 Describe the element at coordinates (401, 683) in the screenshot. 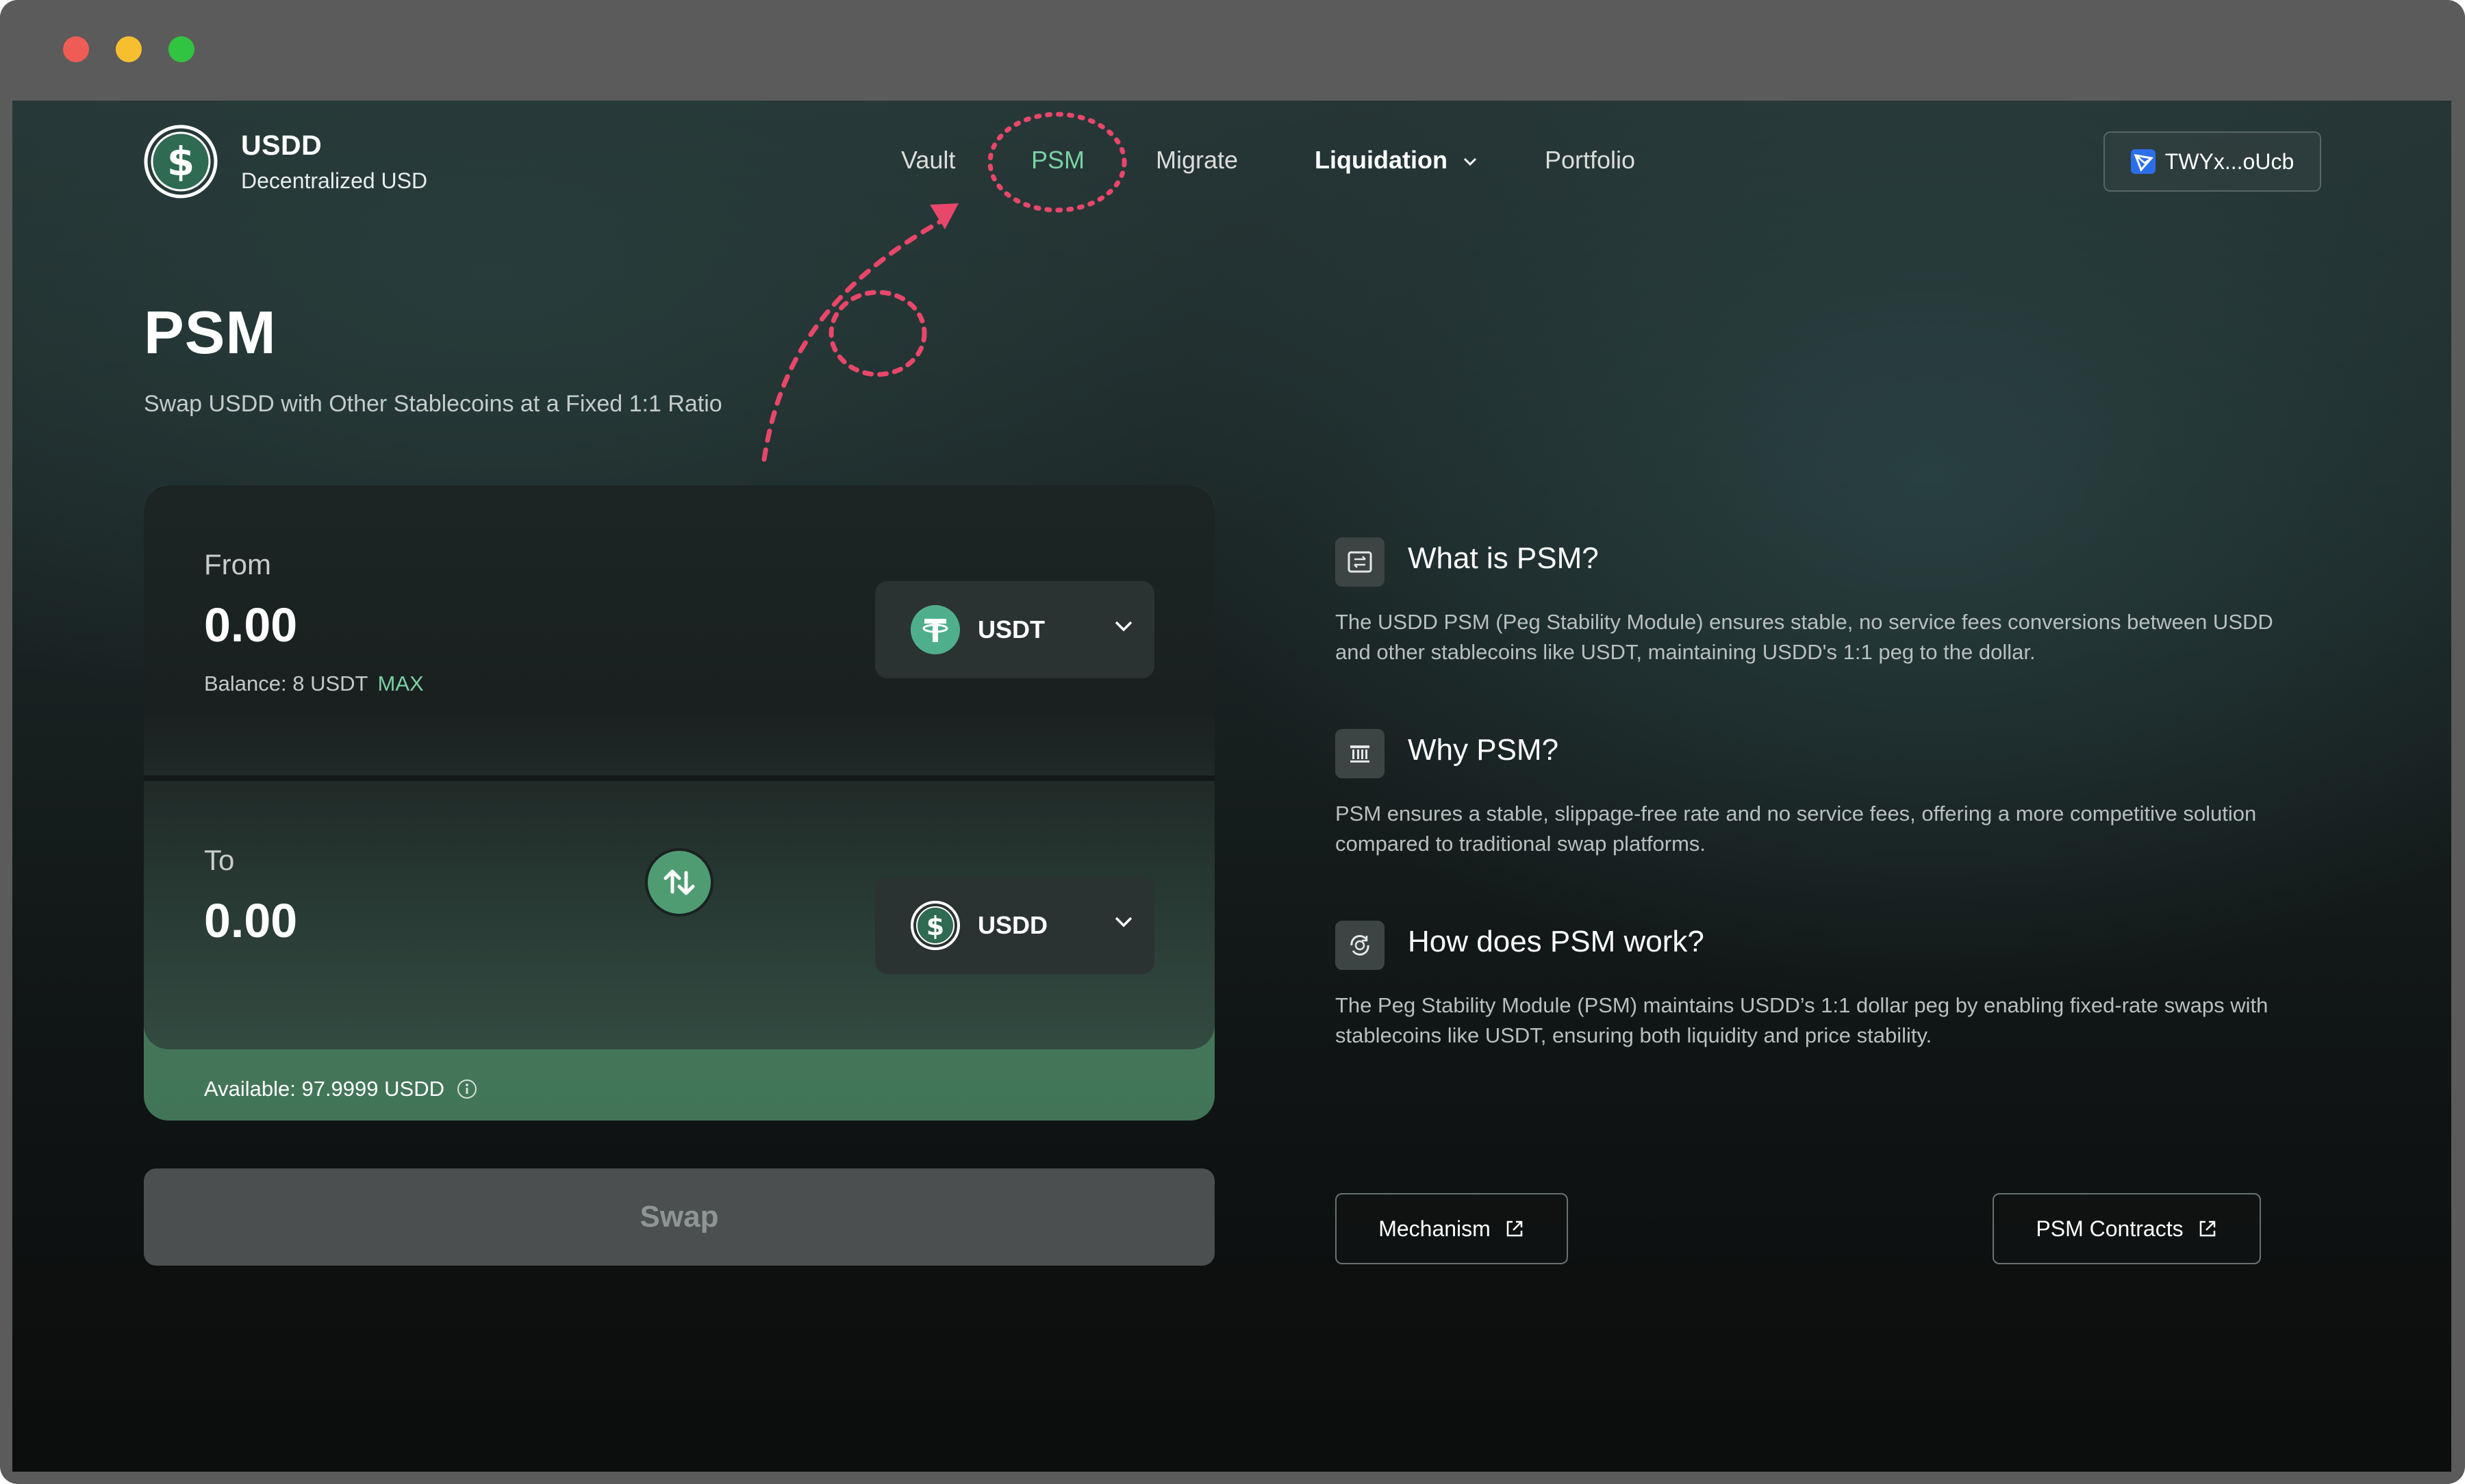

I see `max-button: MAX` at that location.